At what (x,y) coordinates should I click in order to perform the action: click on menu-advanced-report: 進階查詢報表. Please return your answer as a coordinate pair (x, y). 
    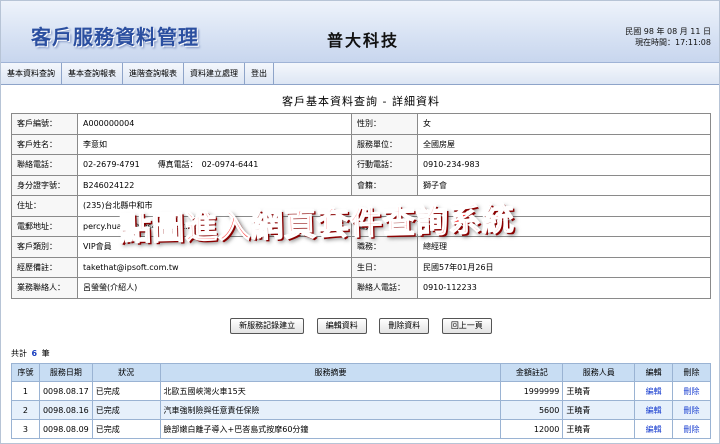
    Looking at the image, I should click on (153, 74).